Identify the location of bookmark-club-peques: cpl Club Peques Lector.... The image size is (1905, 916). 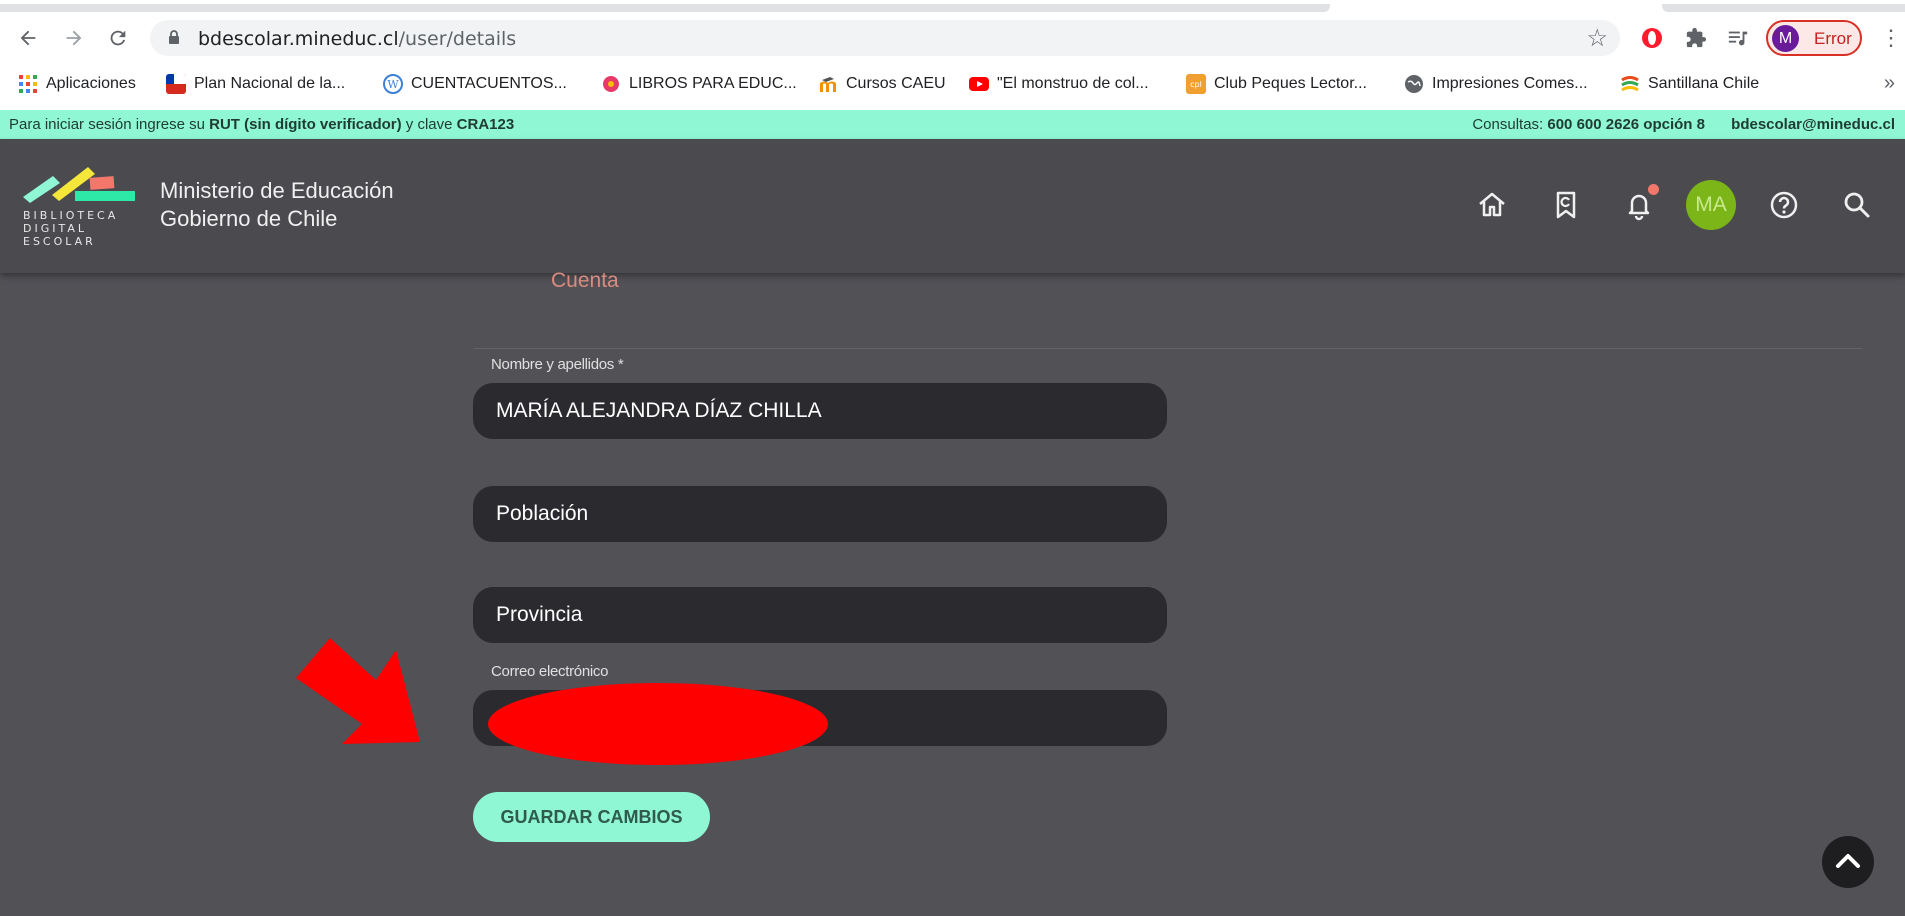
(1276, 84).